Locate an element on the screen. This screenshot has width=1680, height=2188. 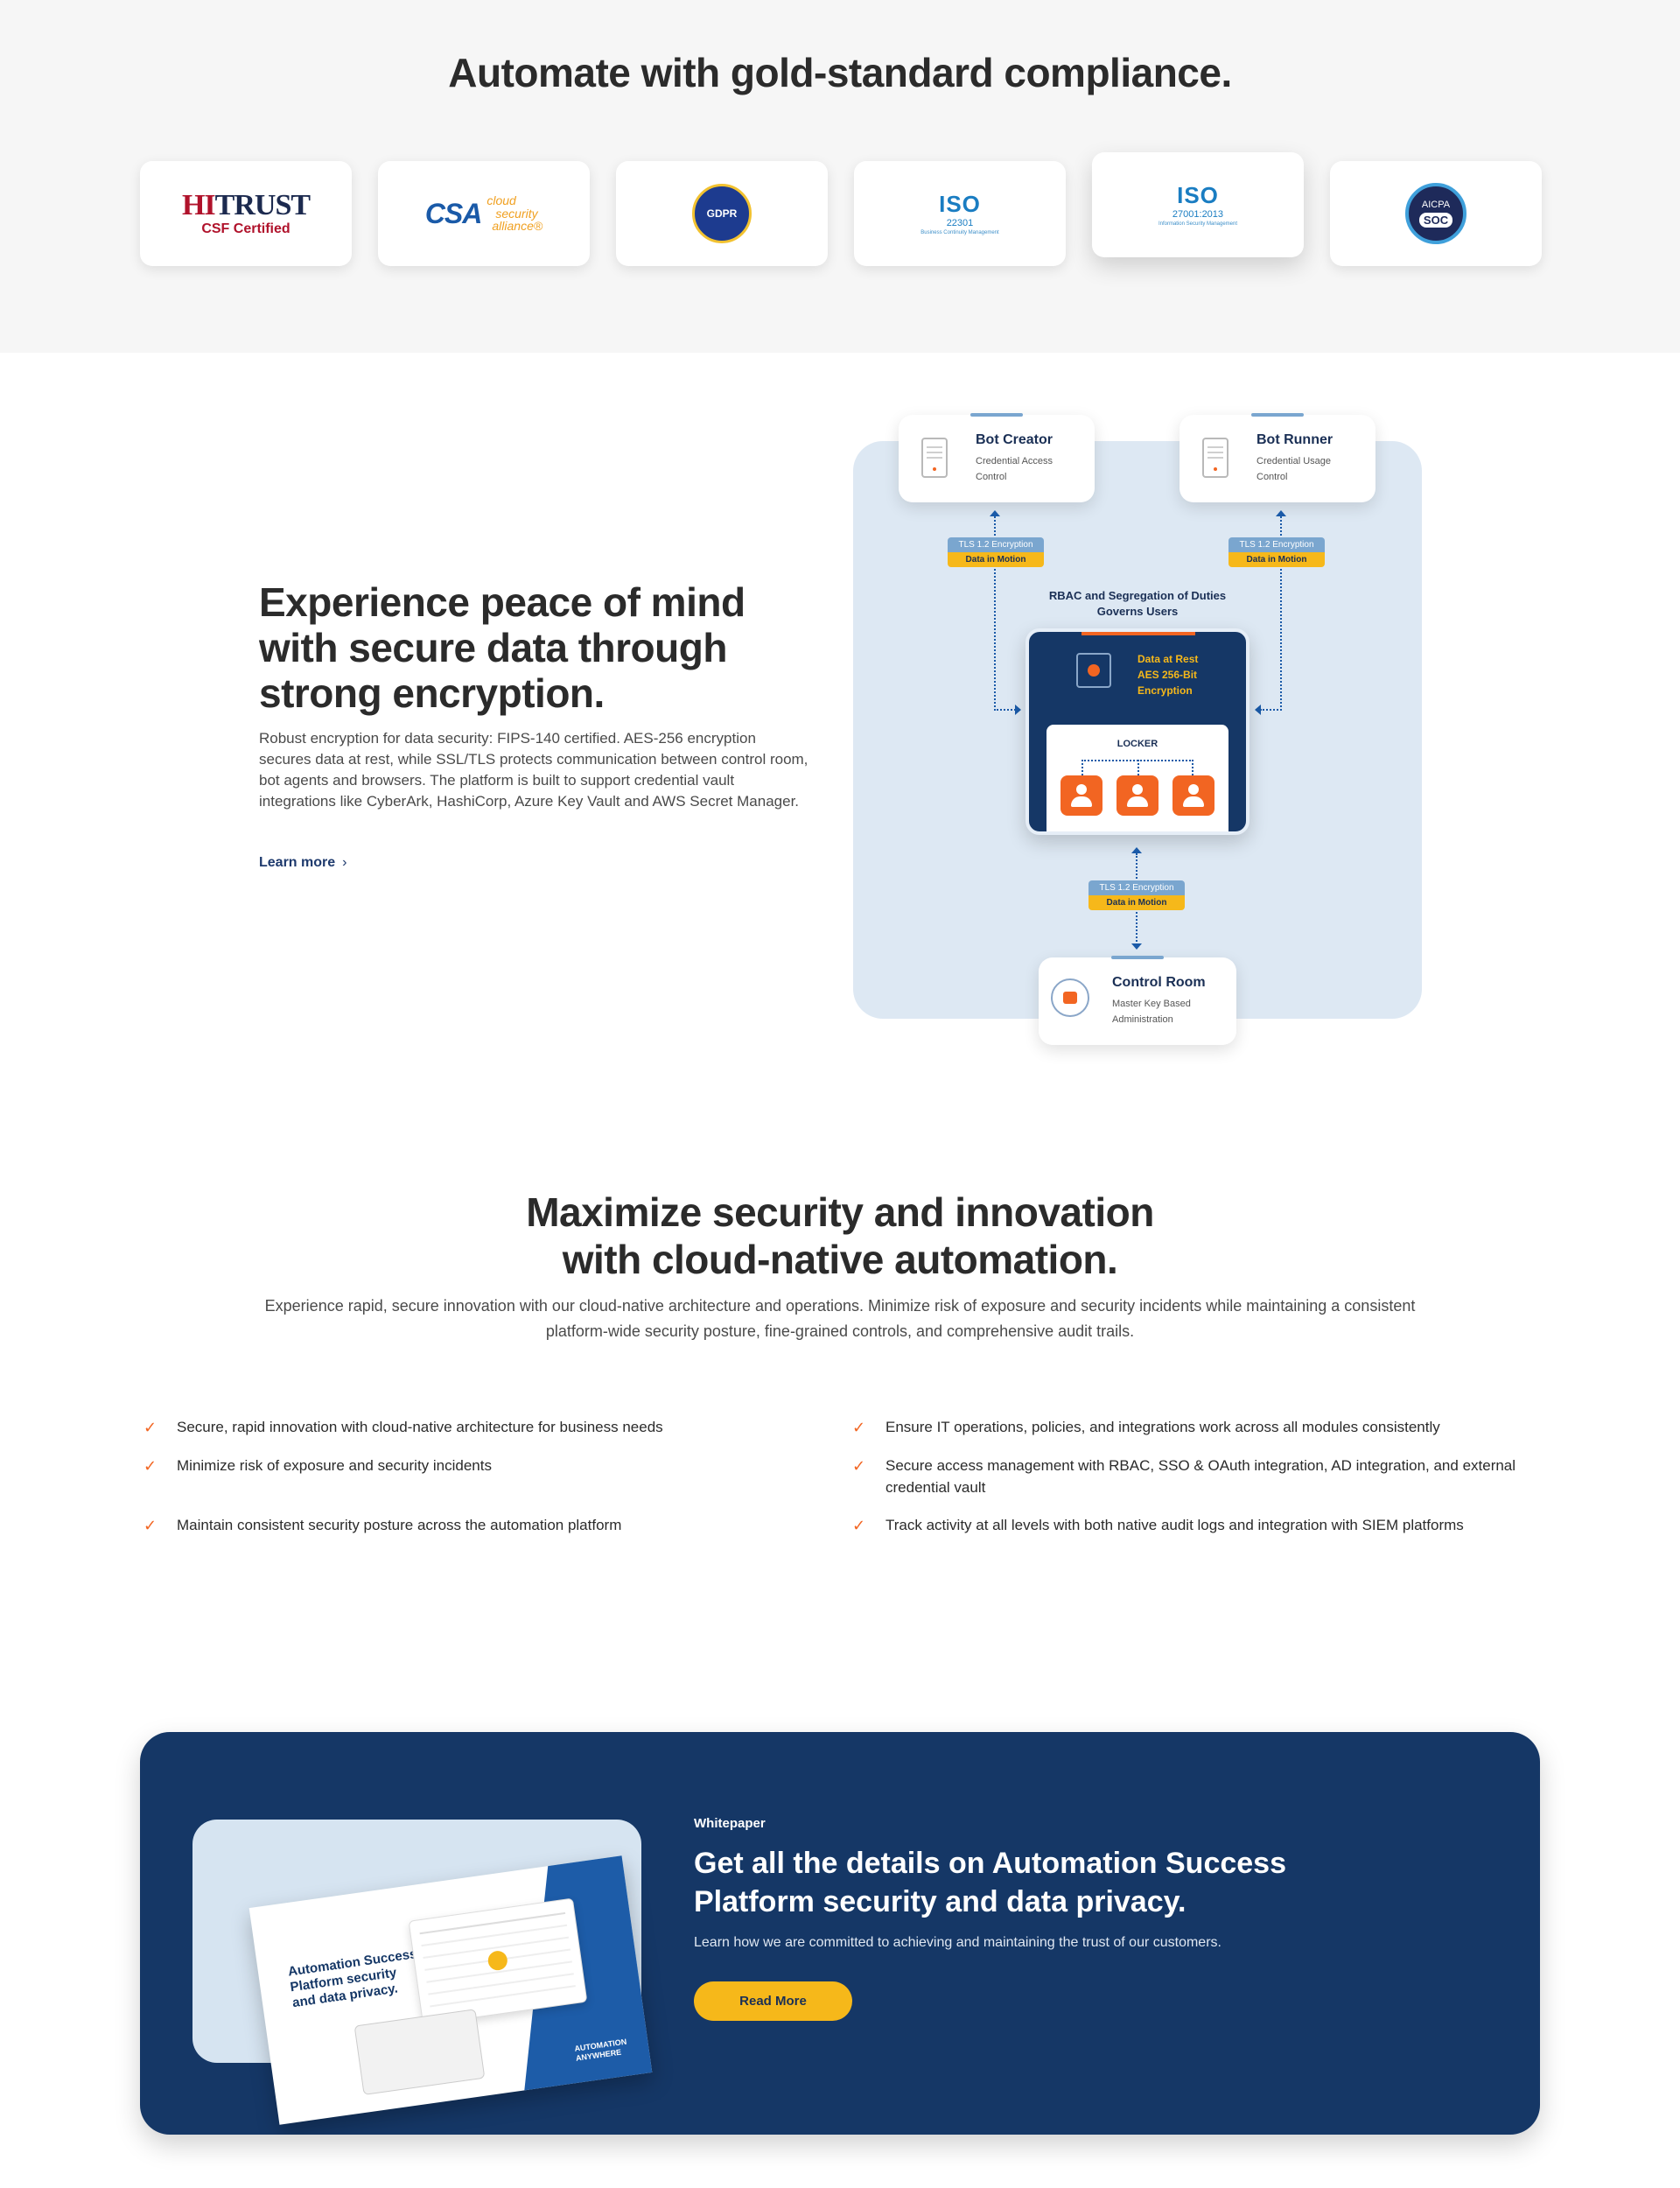
aicpa-soc-badge: AICPA SOC is located at coordinates (1436, 214).